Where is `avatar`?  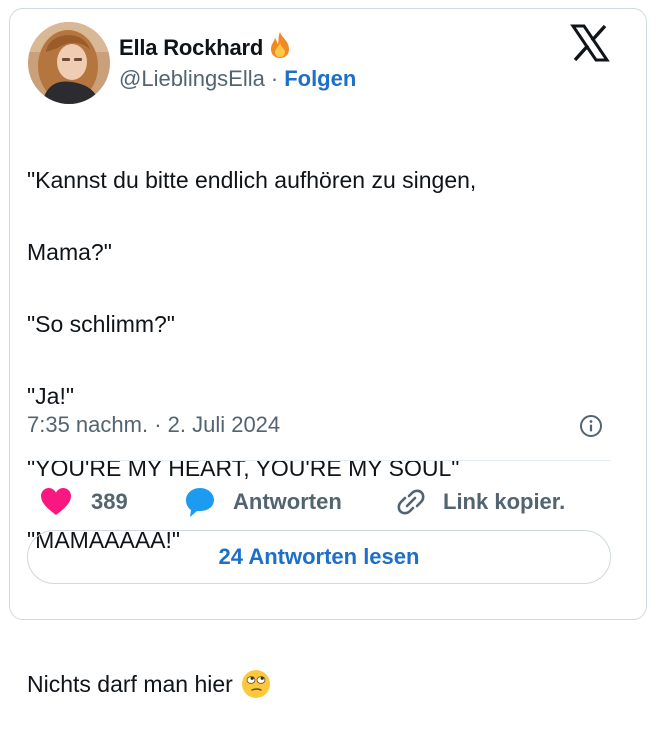 avatar is located at coordinates (69, 63).